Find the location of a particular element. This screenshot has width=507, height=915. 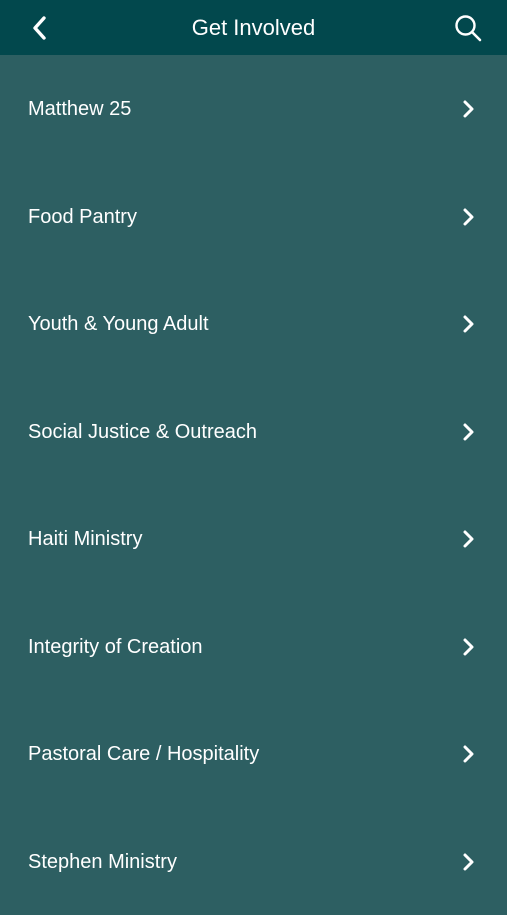

list-item-pastoral-care-hospitality: Pastoral Care / Hospitality is located at coordinates (253, 754).